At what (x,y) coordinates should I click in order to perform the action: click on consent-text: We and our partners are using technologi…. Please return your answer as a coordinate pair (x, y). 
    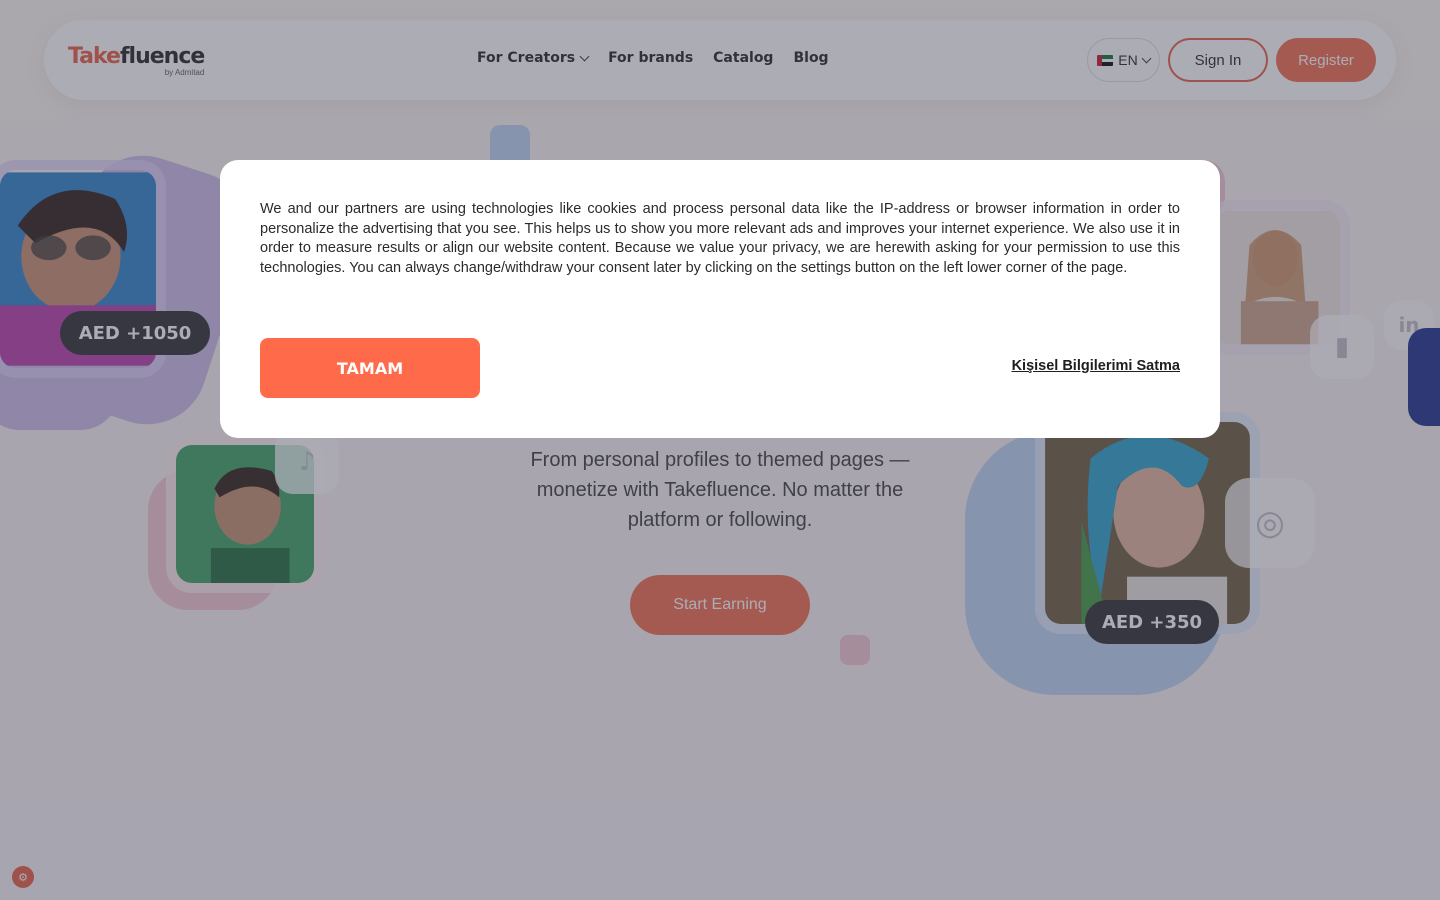
    Looking at the image, I should click on (720, 238).